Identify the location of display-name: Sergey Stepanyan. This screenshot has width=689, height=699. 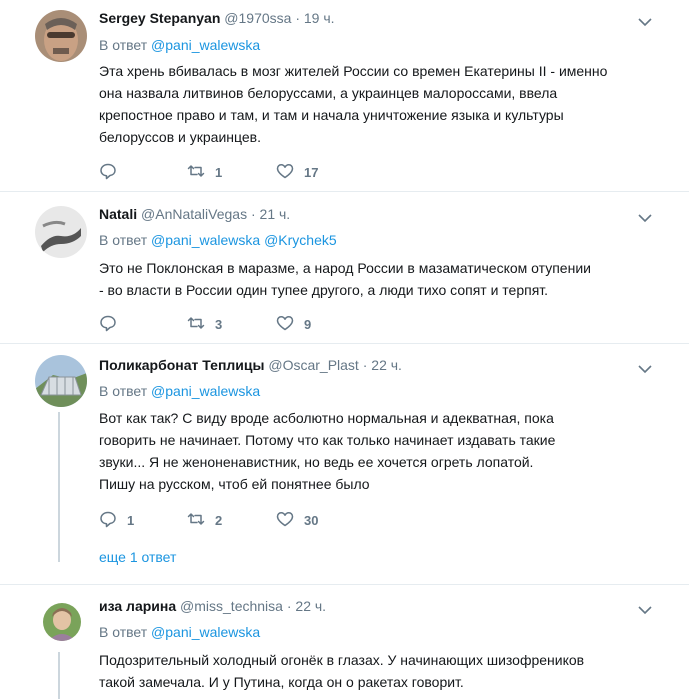
(159, 18).